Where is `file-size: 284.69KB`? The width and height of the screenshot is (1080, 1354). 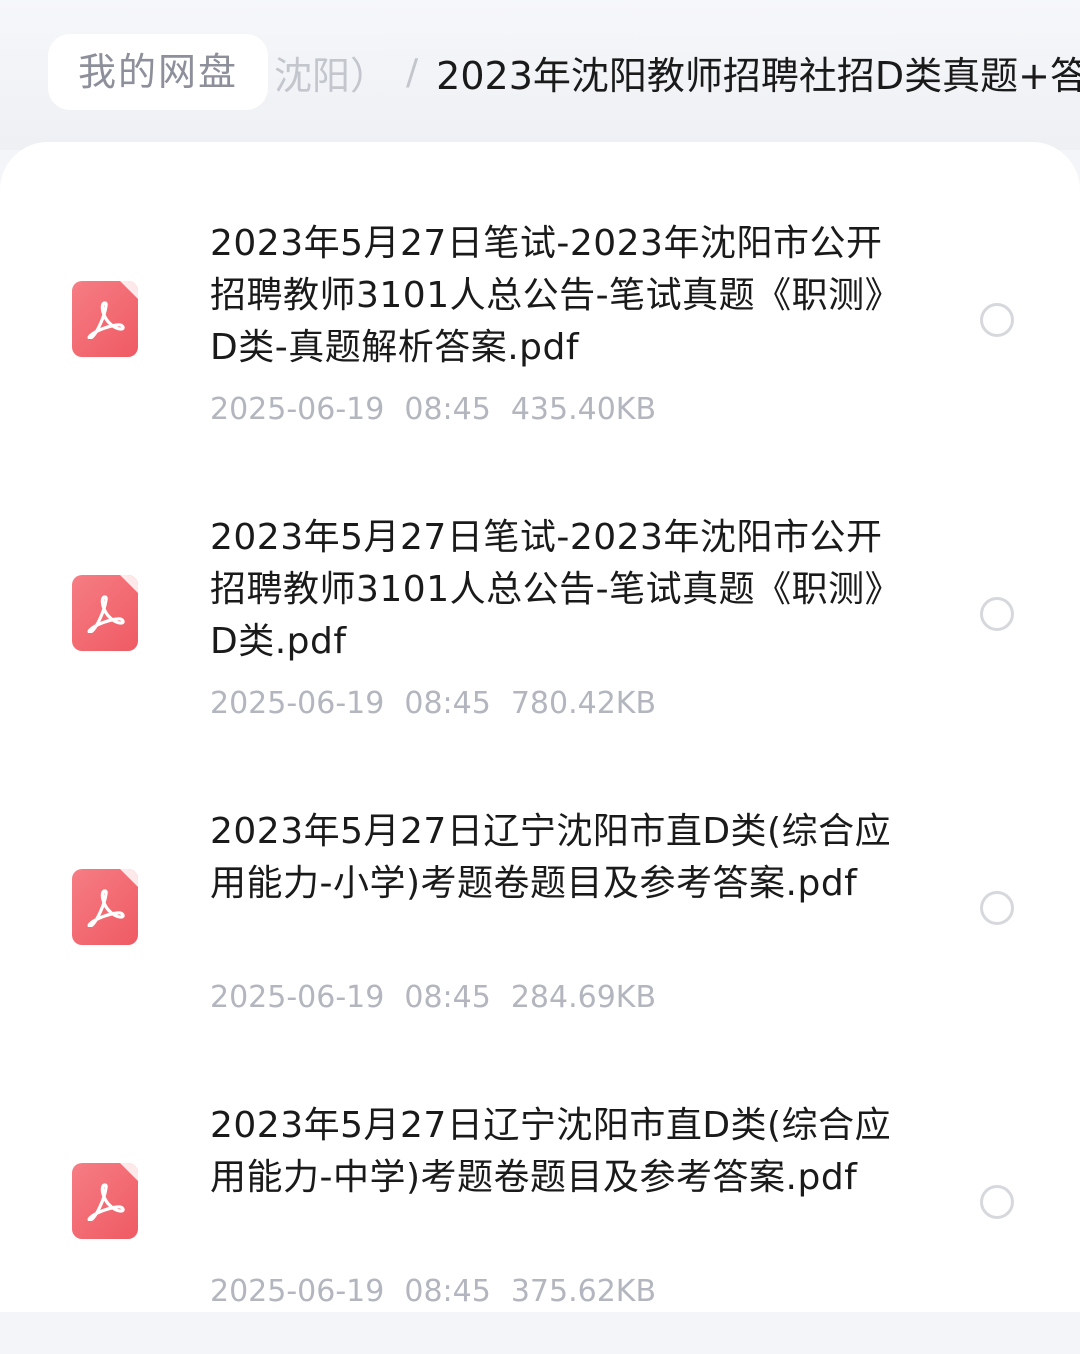 file-size: 284.69KB is located at coordinates (583, 997).